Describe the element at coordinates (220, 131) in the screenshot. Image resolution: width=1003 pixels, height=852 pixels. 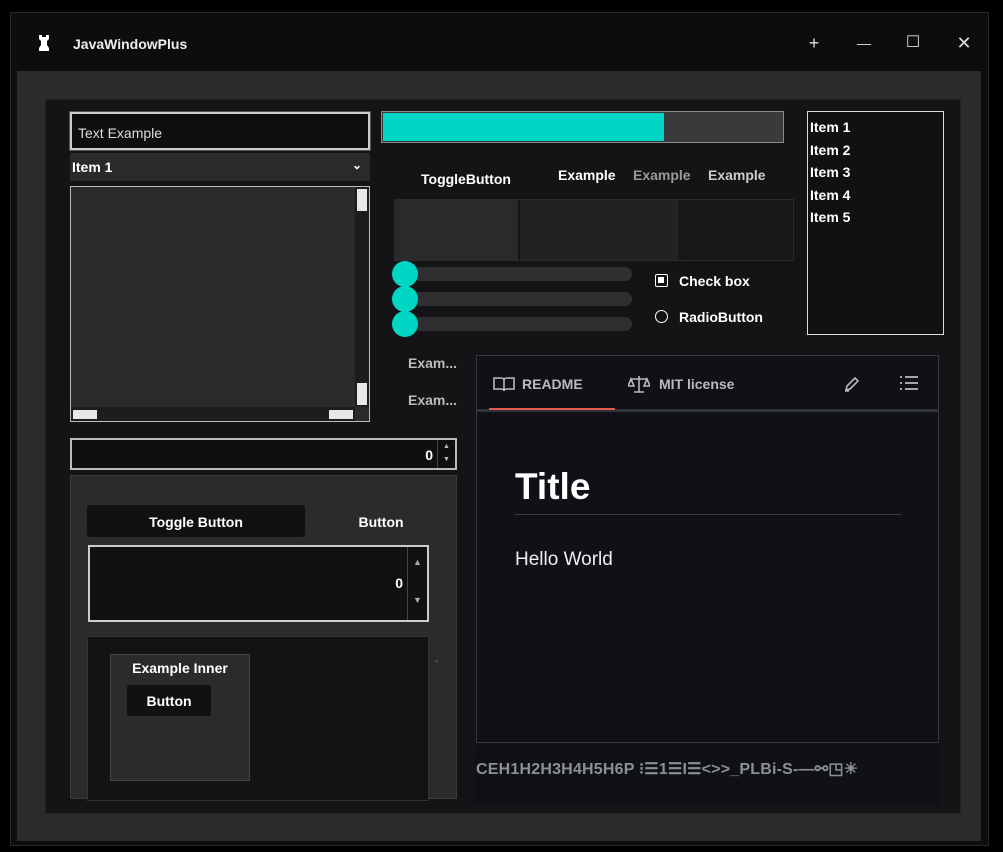
I see `text-field: Text Example` at that location.